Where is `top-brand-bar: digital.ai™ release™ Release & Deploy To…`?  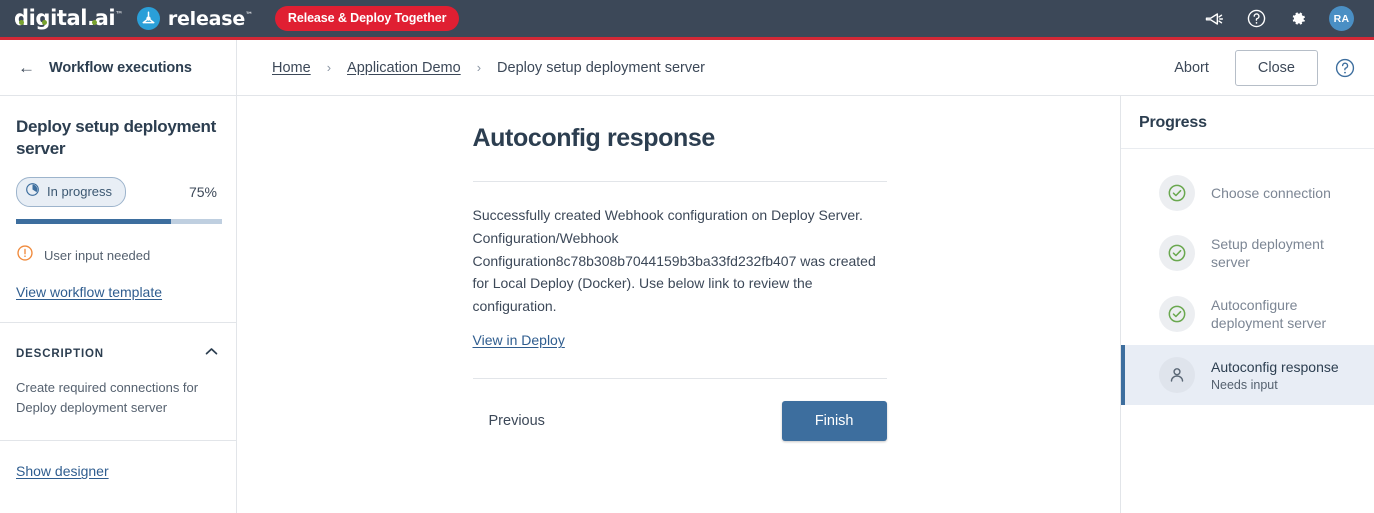 top-brand-bar: digital.ai™ release™ Release & Deploy To… is located at coordinates (687, 20).